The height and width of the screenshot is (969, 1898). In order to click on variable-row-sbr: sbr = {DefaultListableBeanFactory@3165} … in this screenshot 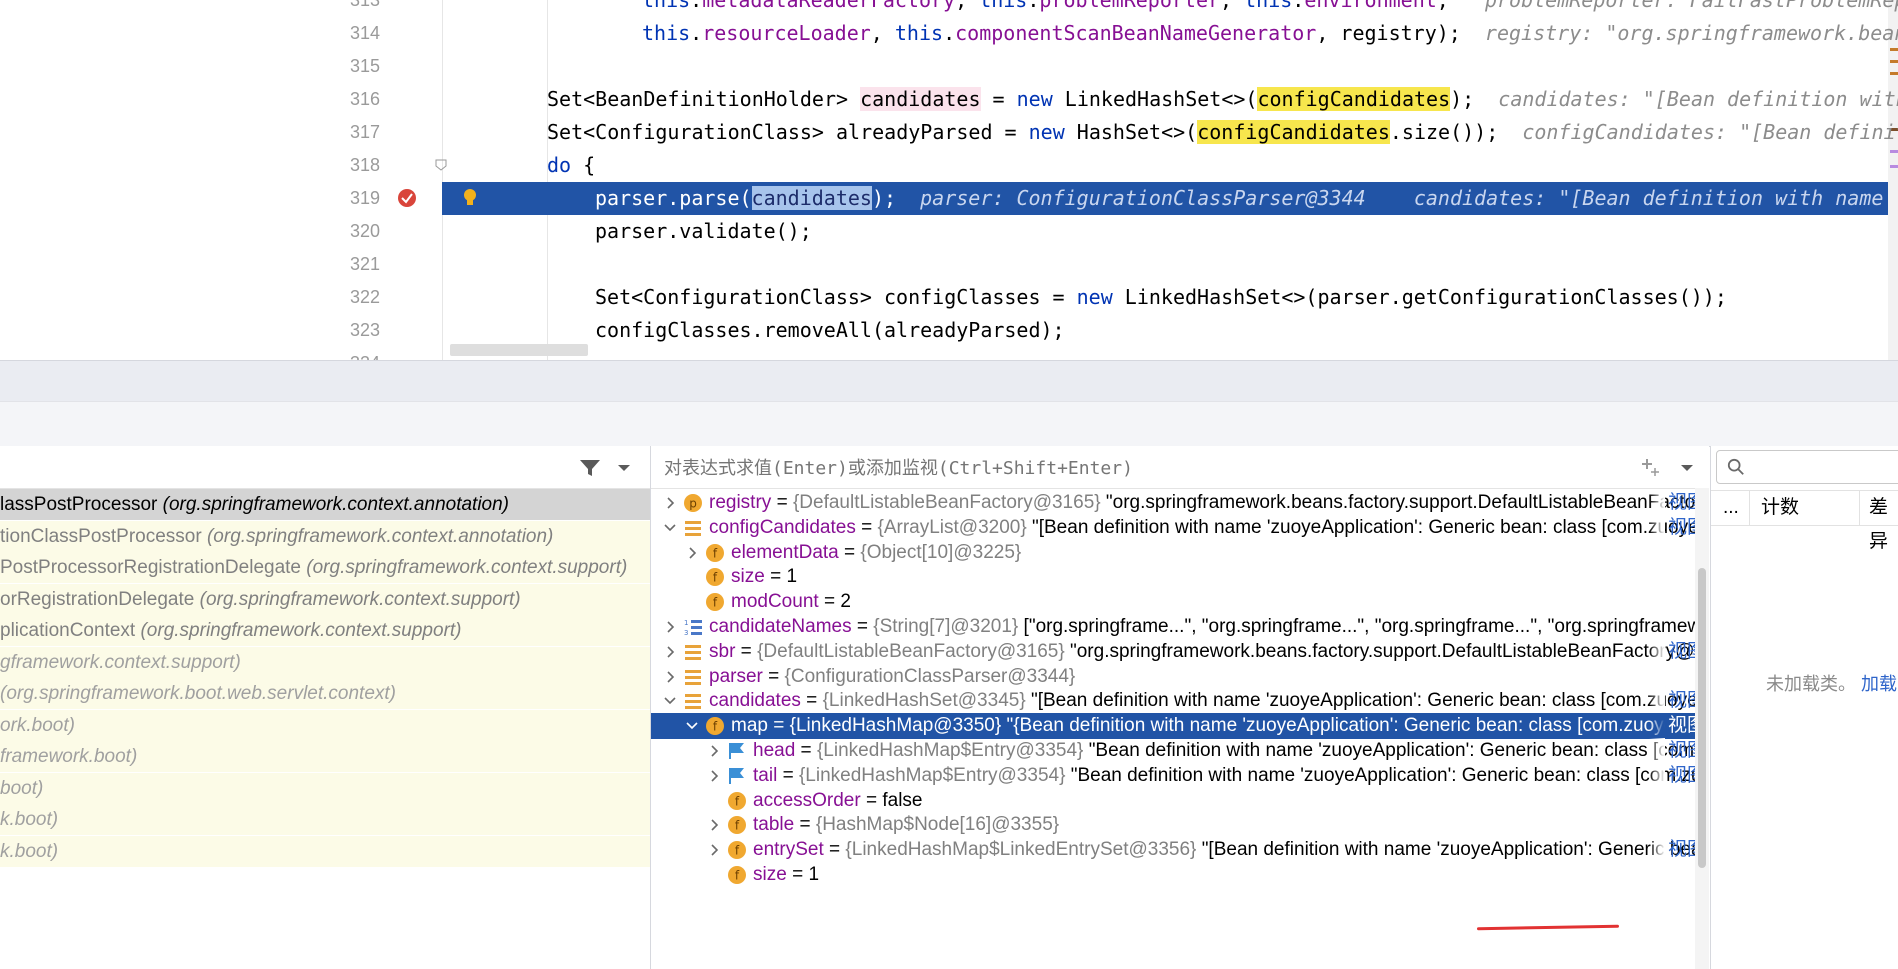, I will do `click(1180, 651)`.